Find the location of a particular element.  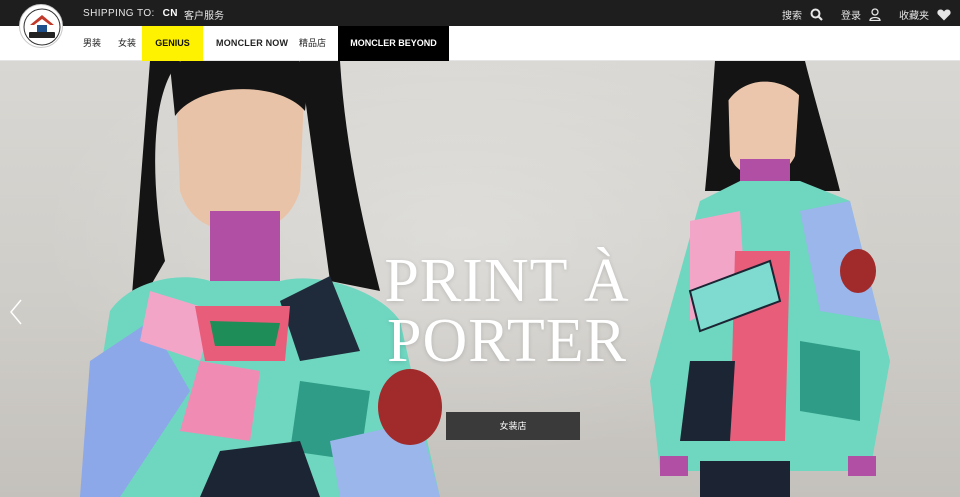

hero-title-line1: PRINT À is located at coordinates (507, 281).